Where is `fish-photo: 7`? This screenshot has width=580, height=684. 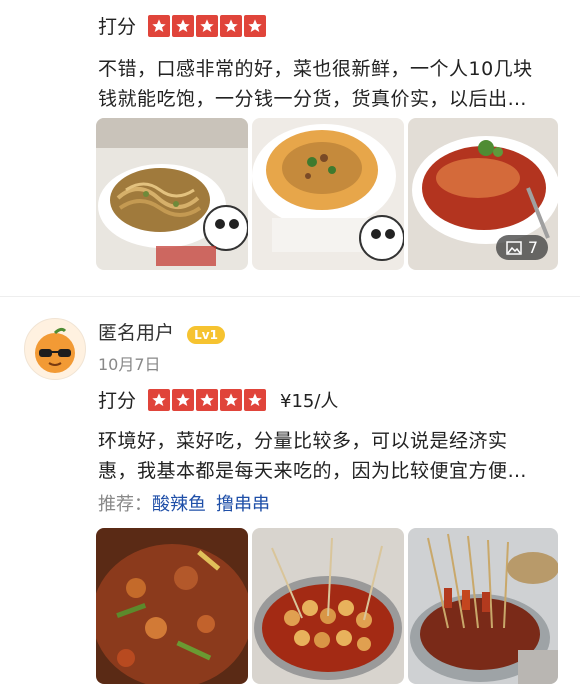 fish-photo: 7 is located at coordinates (483, 194).